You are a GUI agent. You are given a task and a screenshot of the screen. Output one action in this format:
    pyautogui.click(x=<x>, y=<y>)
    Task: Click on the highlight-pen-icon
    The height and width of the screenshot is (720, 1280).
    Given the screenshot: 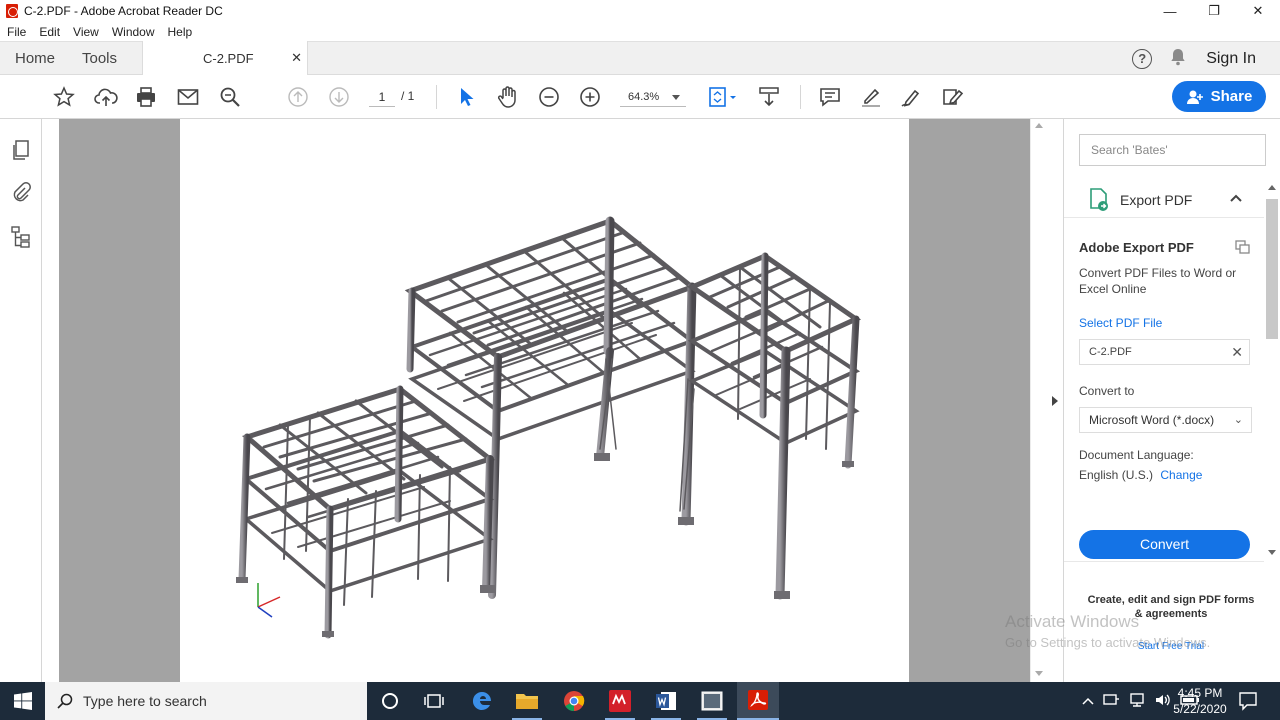 What is the action you would take?
    pyautogui.click(x=871, y=97)
    